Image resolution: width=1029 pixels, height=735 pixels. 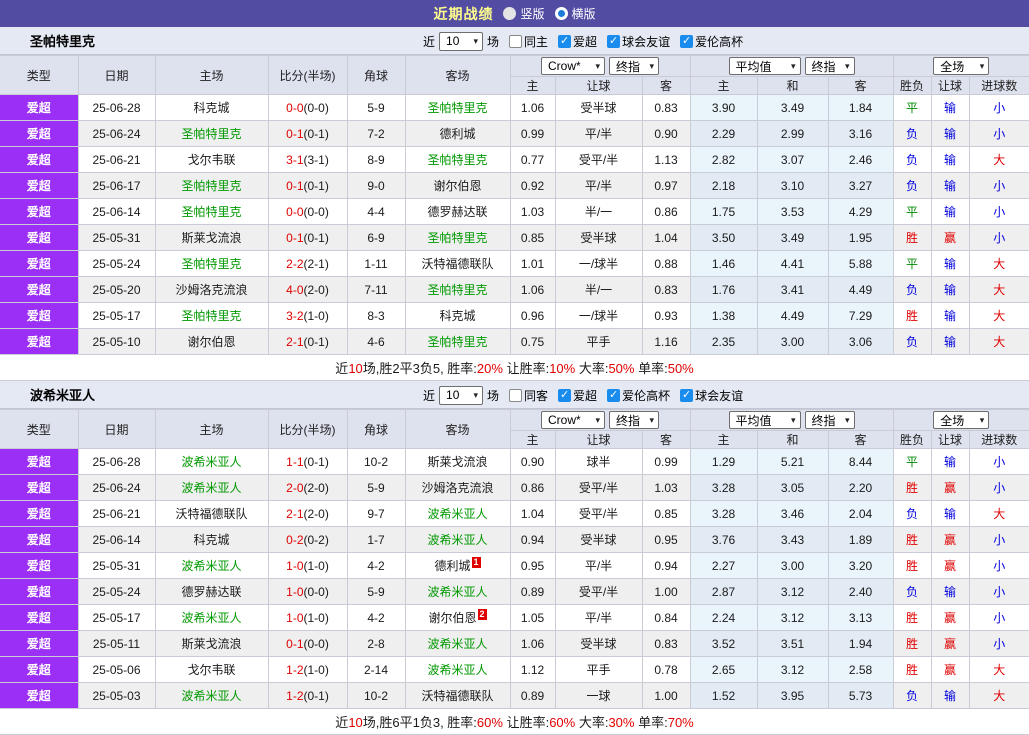 I want to click on avg-away-odds-cell: 4.49, so click(x=860, y=289).